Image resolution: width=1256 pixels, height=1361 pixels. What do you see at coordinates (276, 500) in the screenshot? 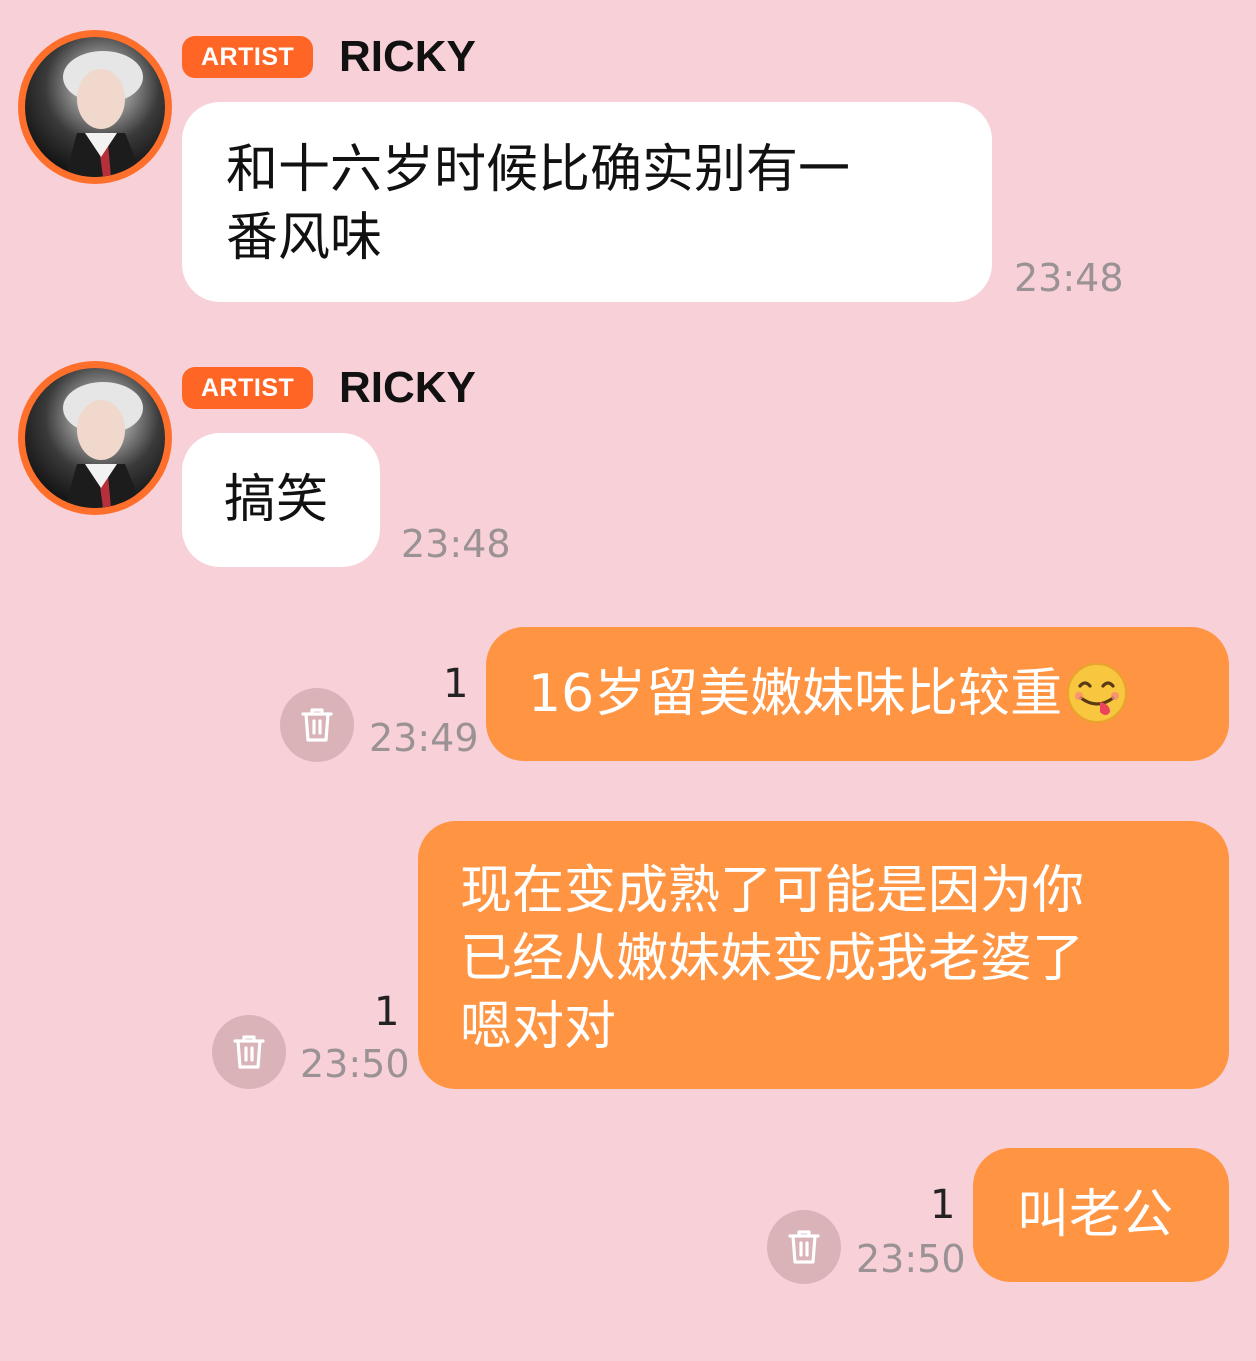
I see `message-text: 搞笑` at bounding box center [276, 500].